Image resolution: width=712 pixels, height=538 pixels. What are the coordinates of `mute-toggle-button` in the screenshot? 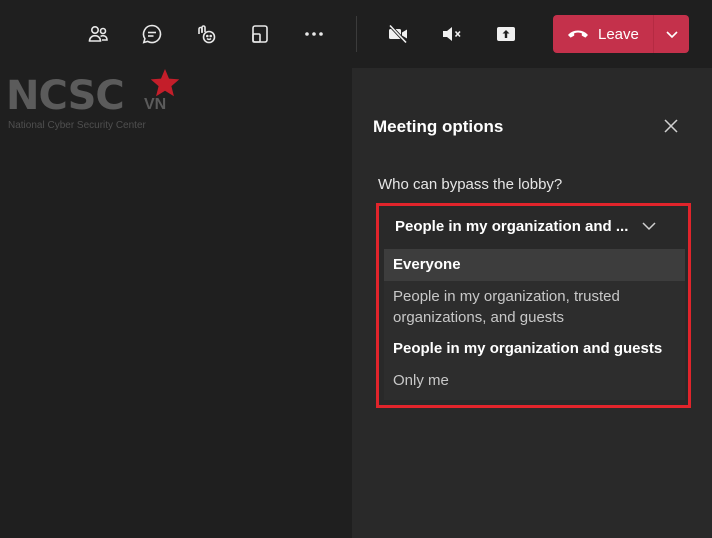 It's located at (452, 34).